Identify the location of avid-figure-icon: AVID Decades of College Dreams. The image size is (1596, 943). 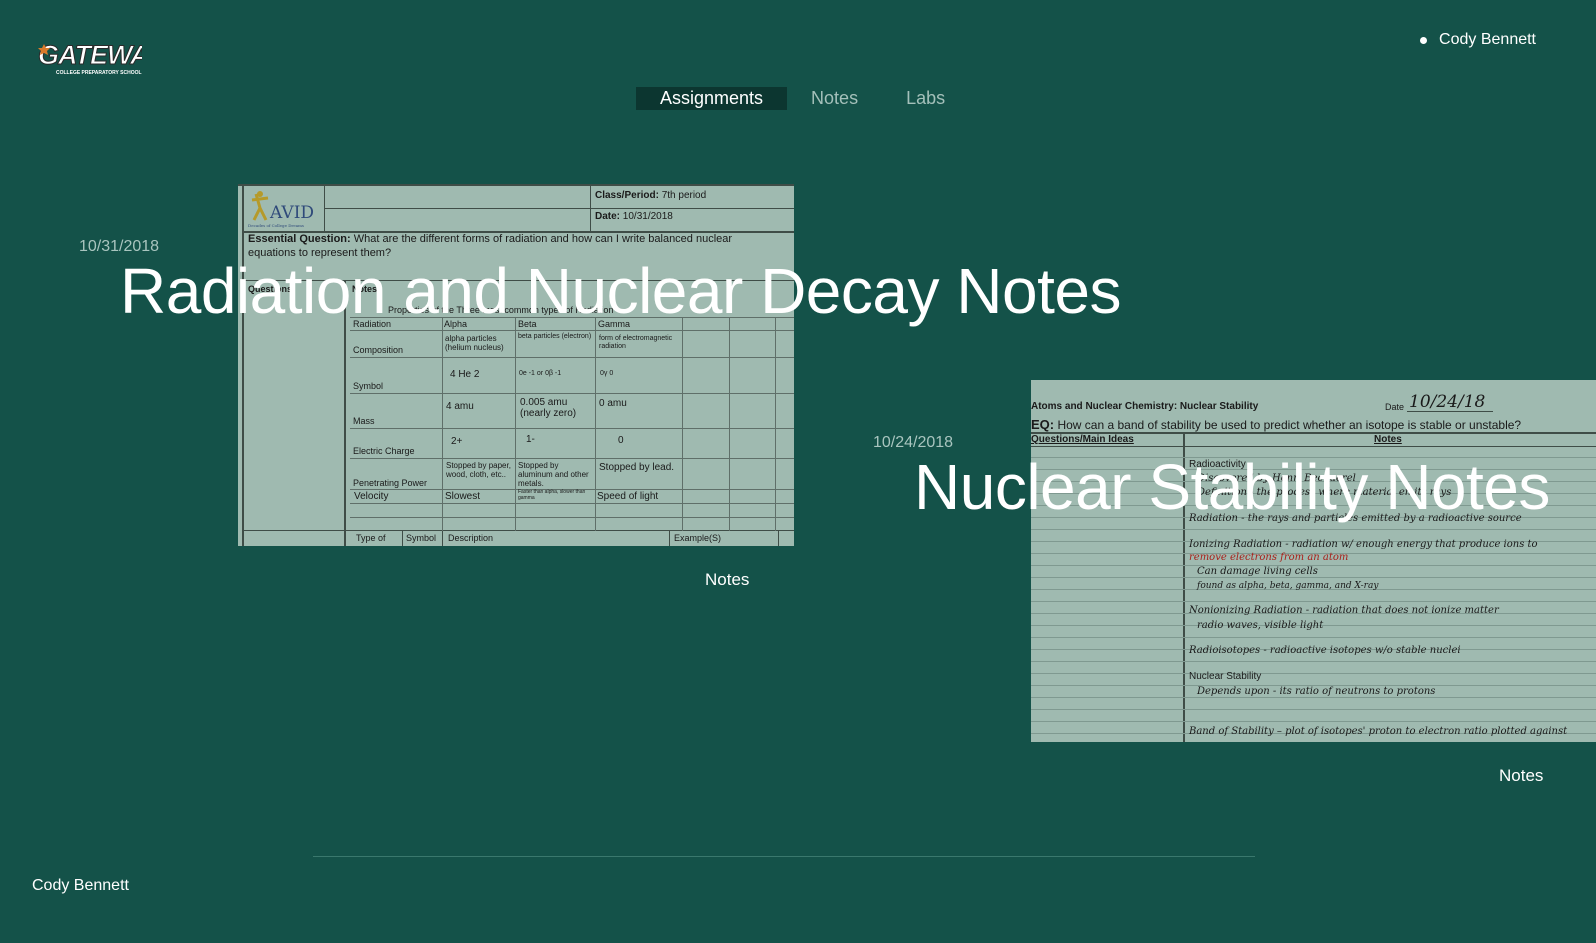
(281, 209).